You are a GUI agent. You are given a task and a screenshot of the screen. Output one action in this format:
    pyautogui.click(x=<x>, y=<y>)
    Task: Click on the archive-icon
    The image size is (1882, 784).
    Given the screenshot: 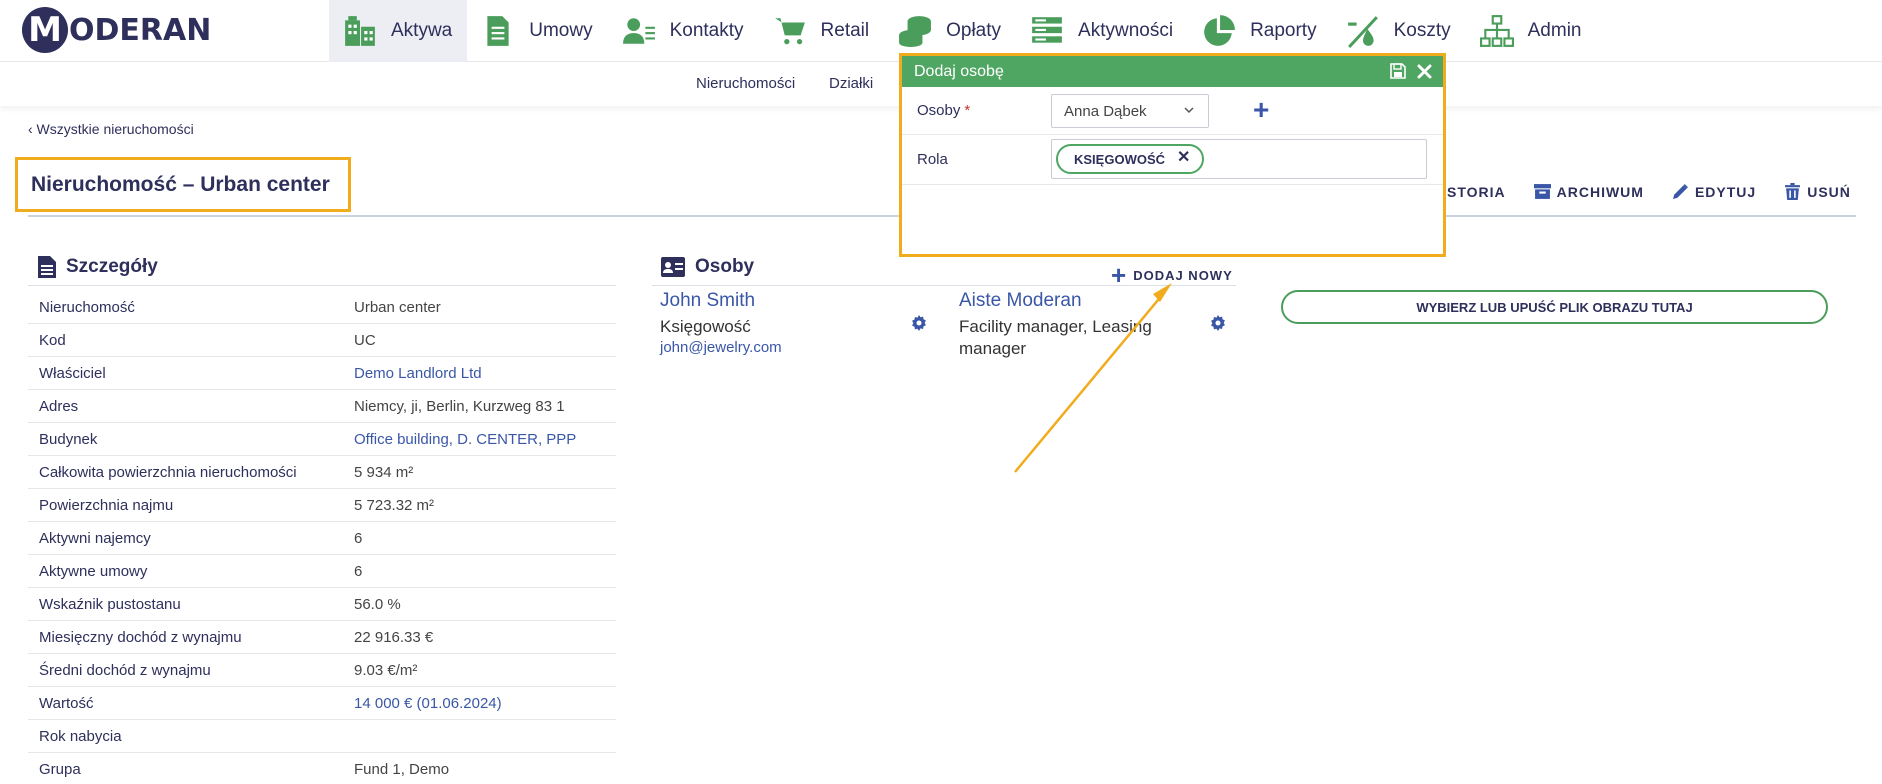 What is the action you would take?
    pyautogui.click(x=1542, y=191)
    